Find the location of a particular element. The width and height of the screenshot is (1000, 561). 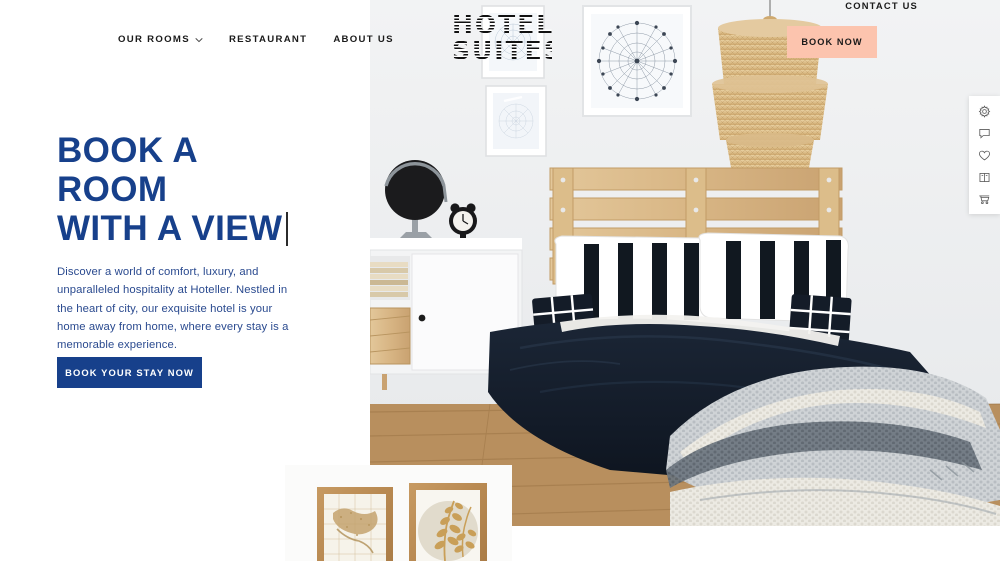

floating-tool-rail is located at coordinates (984, 155).